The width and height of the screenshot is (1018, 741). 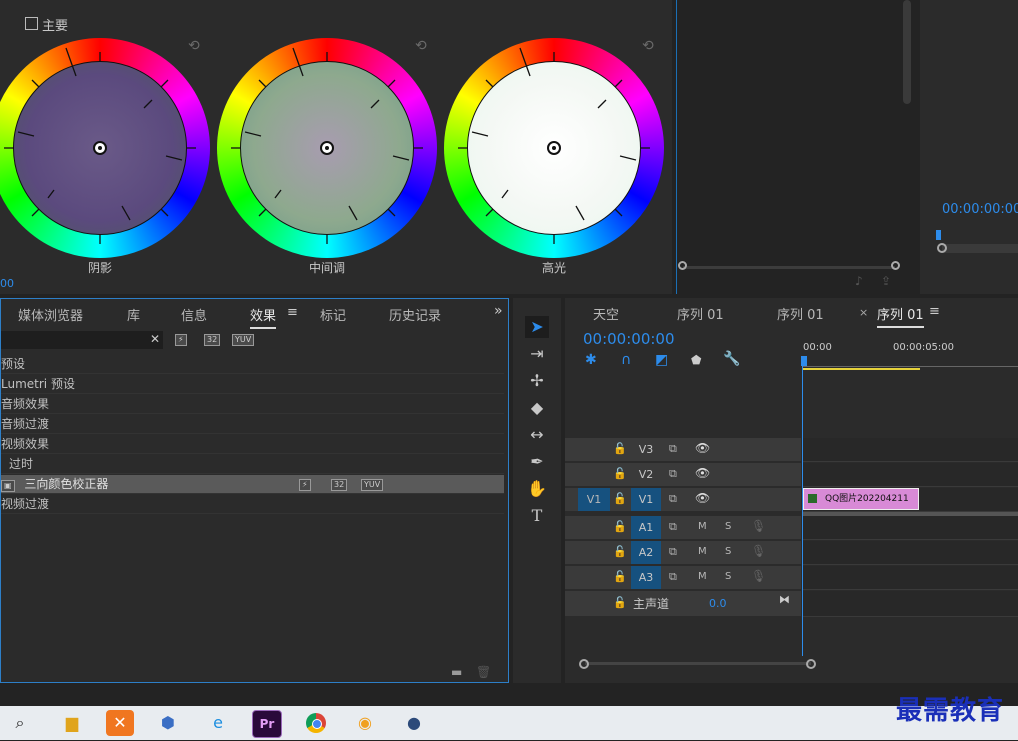 What do you see at coordinates (537, 354) in the screenshot?
I see `track-select-tool-icon: ⇥` at bounding box center [537, 354].